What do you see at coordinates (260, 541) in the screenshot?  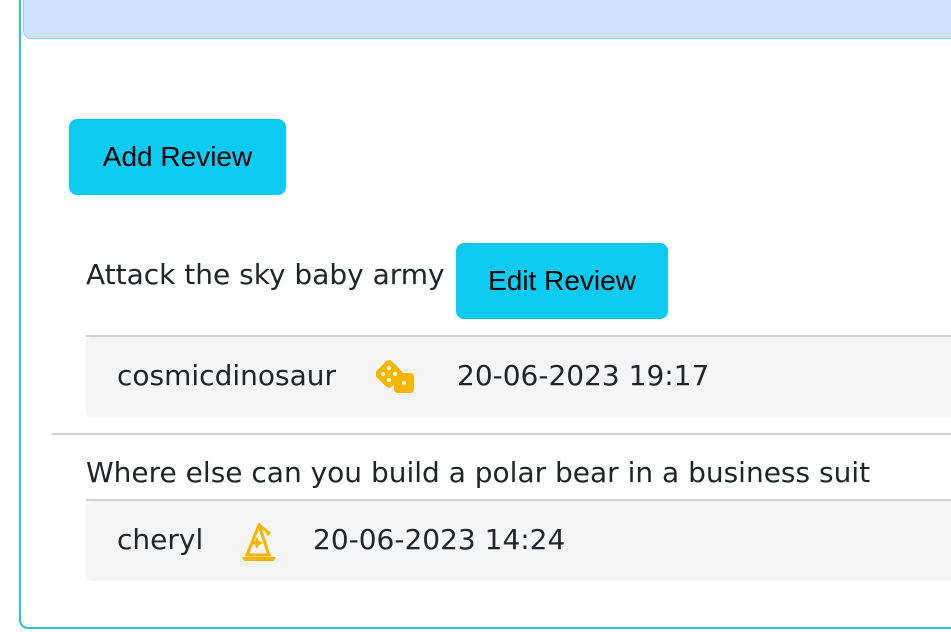 I see `wizard-hat-icon` at bounding box center [260, 541].